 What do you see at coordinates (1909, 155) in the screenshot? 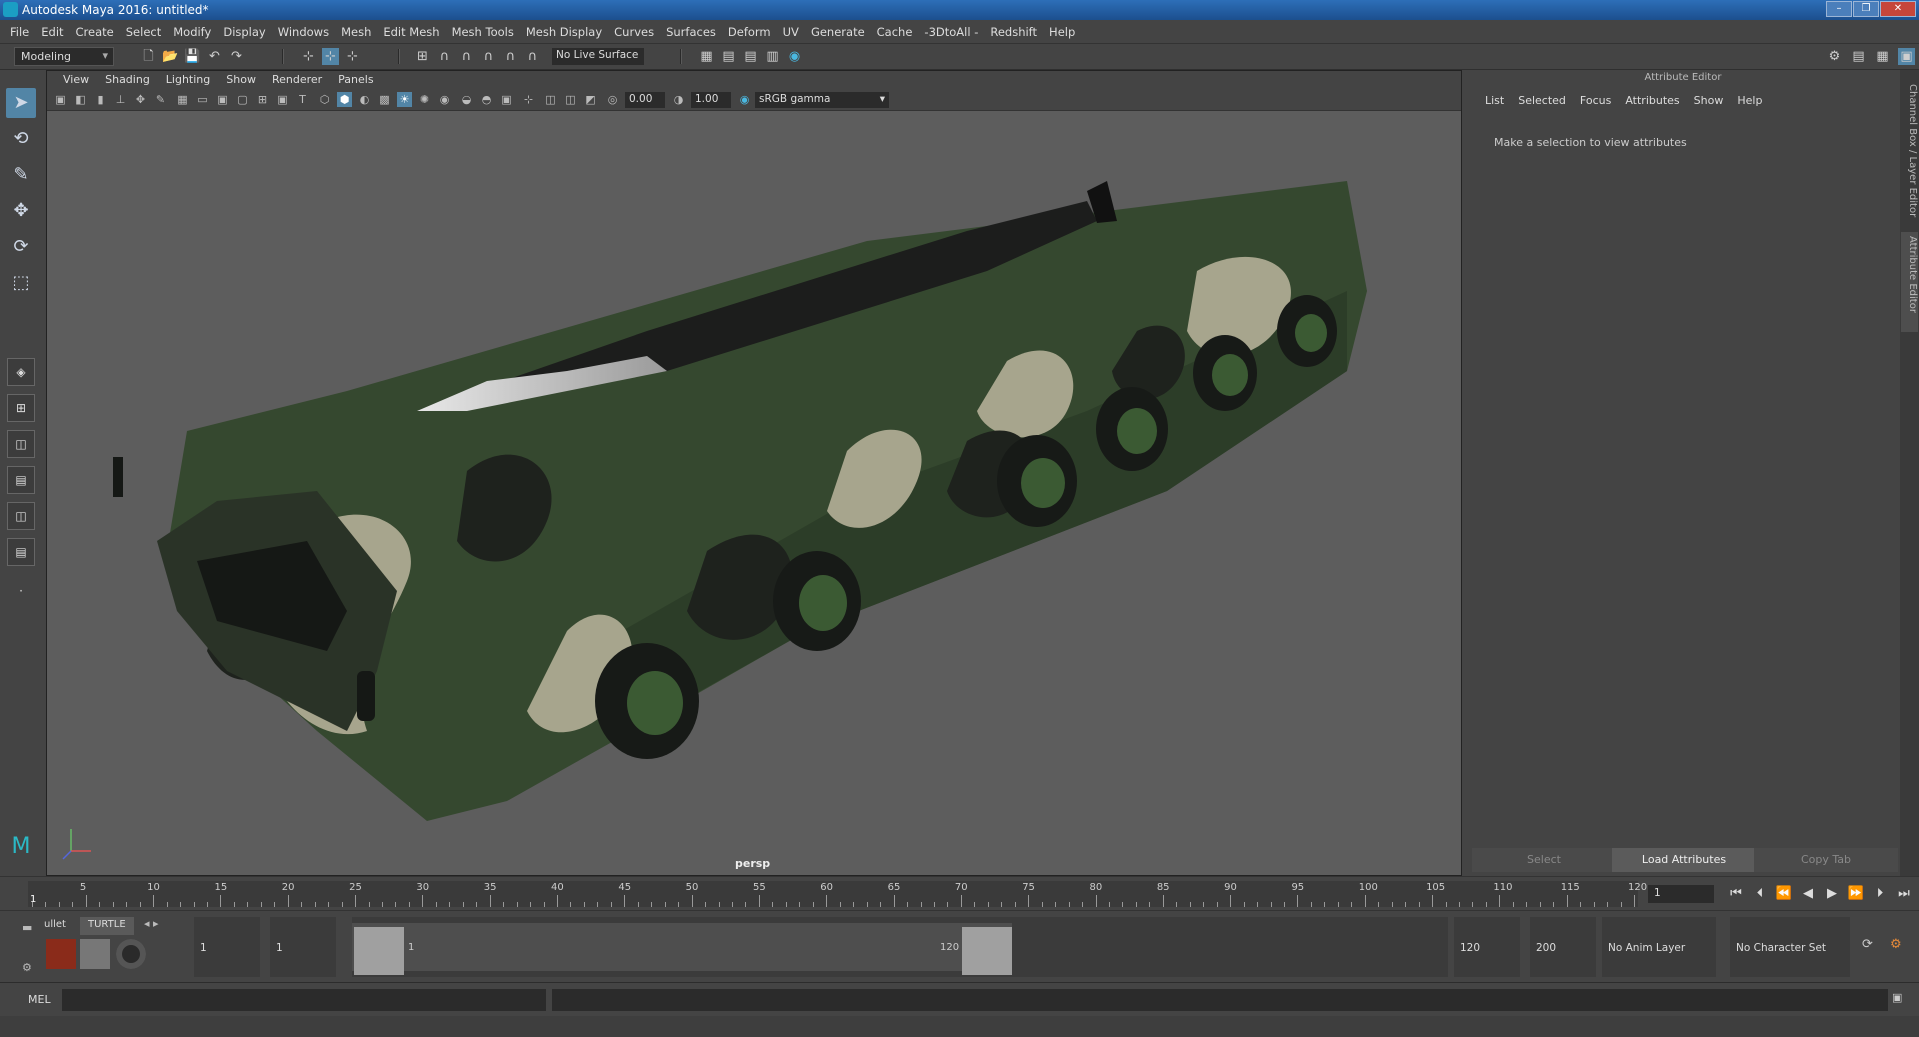
I see `channel-box-tab: Channel Box / Layer Editor` at bounding box center [1909, 155].